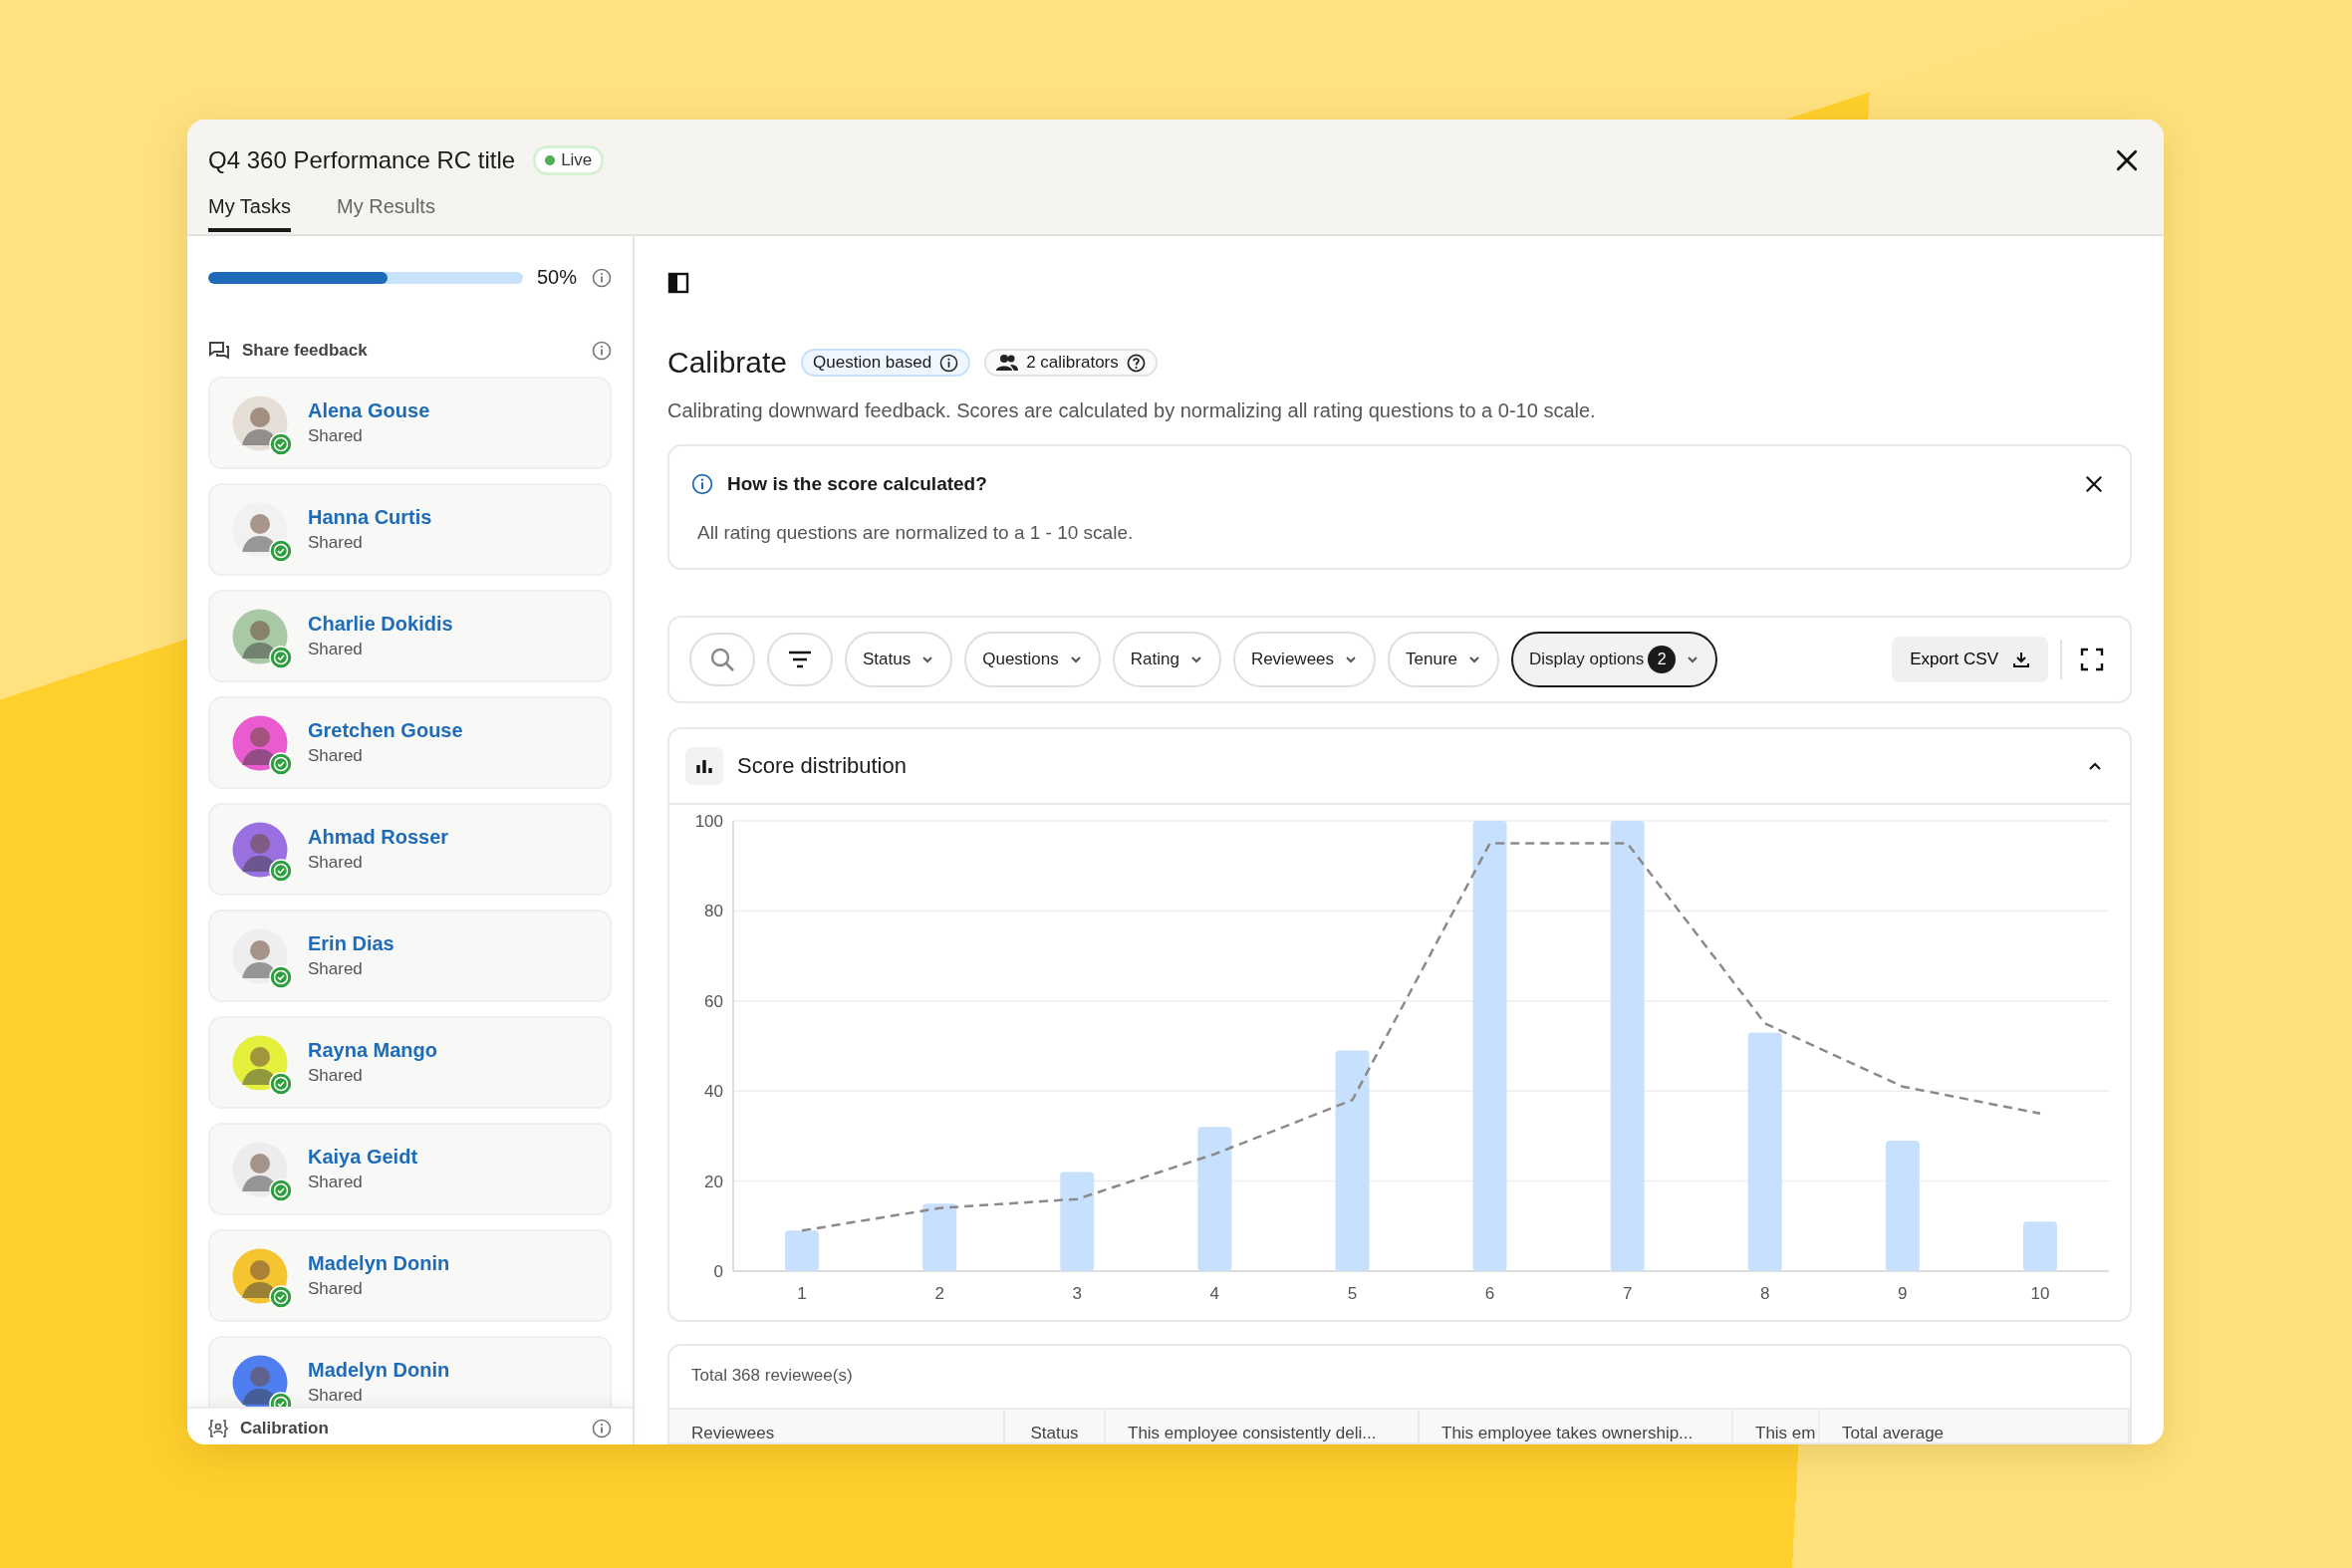  What do you see at coordinates (250, 210) in the screenshot?
I see `tab: My Tasks` at bounding box center [250, 210].